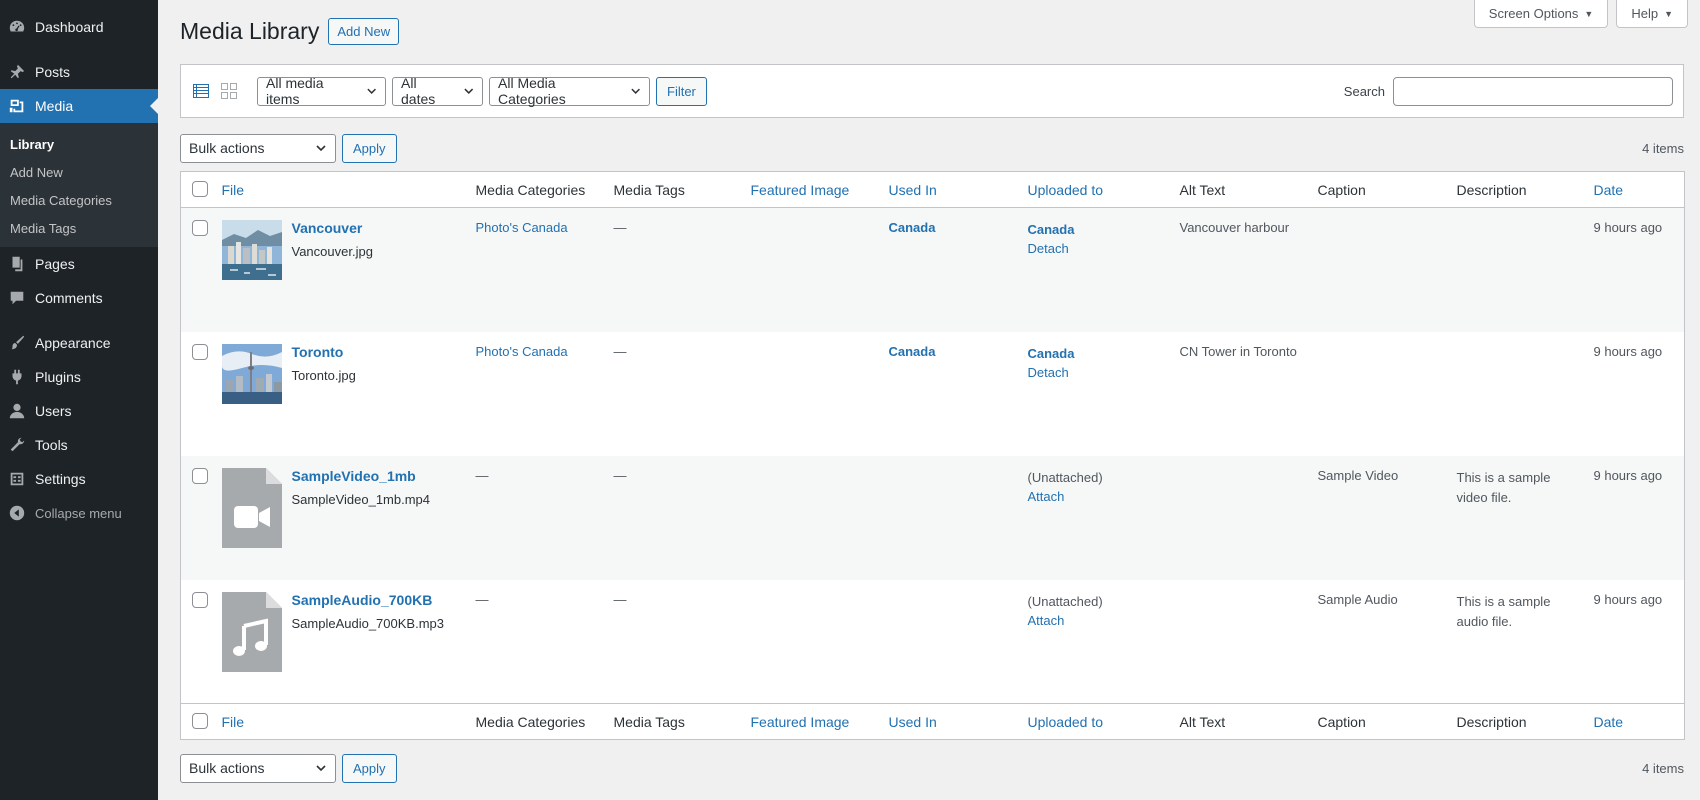  What do you see at coordinates (79, 411) in the screenshot?
I see `menu-item-users: Users` at bounding box center [79, 411].